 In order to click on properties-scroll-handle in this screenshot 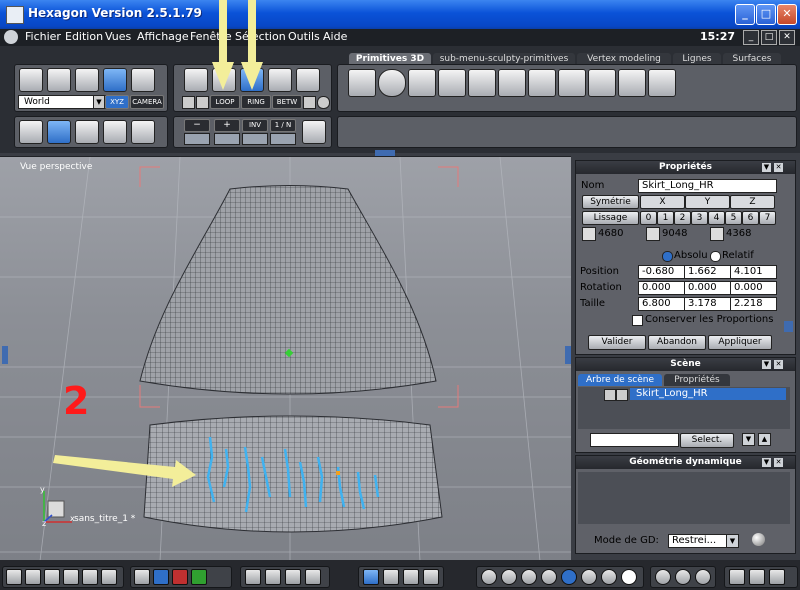, I will do `click(788, 326)`.